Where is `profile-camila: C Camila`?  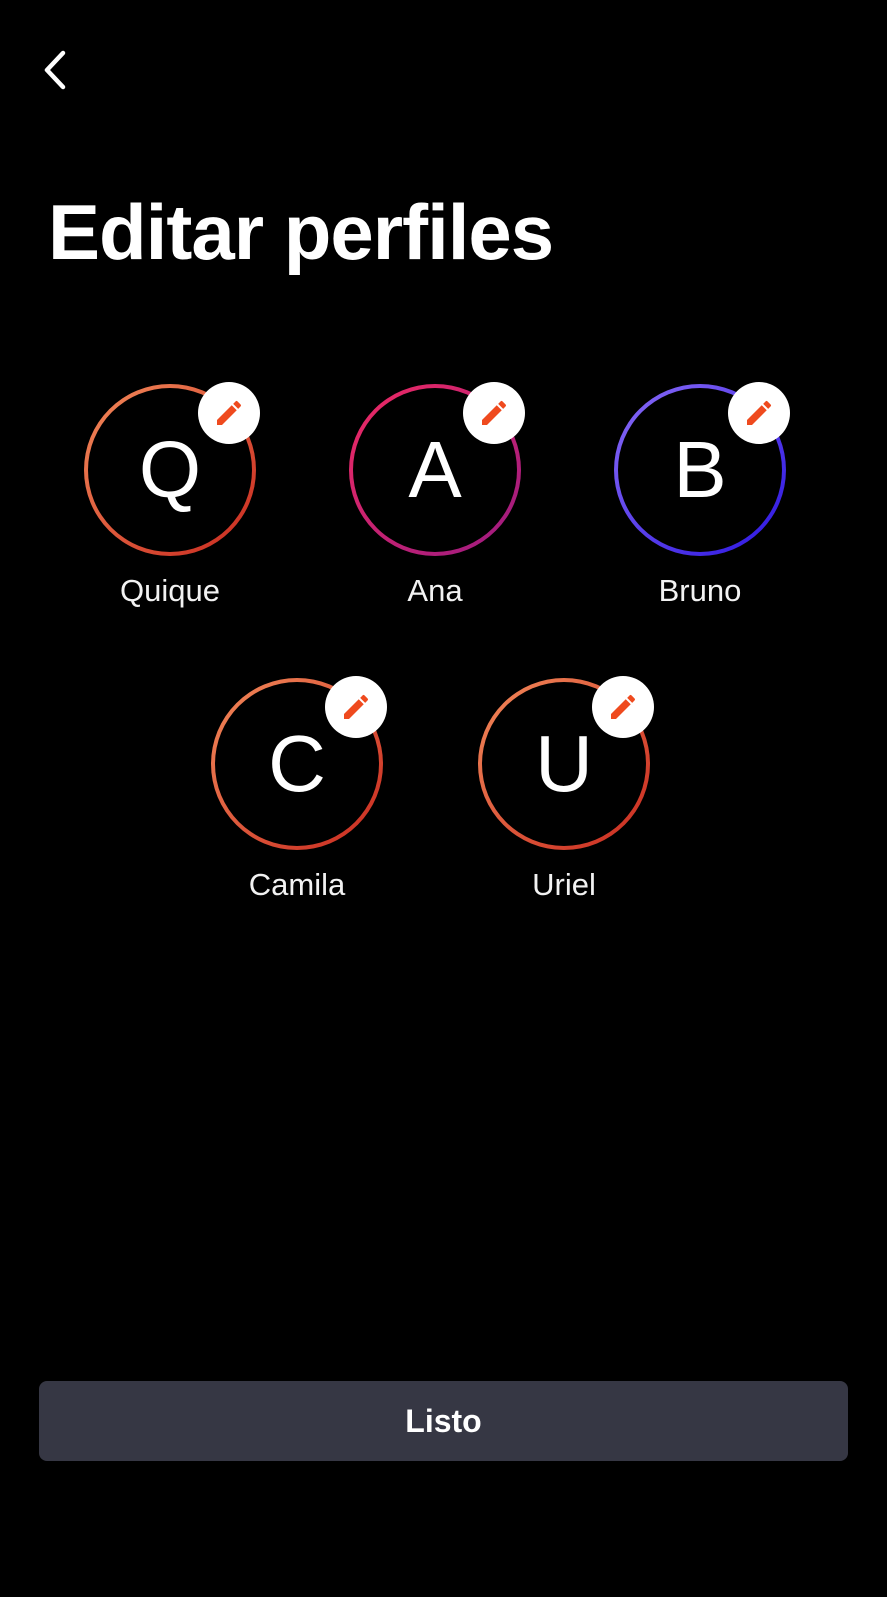
profile-camila: C Camila is located at coordinates (297, 802).